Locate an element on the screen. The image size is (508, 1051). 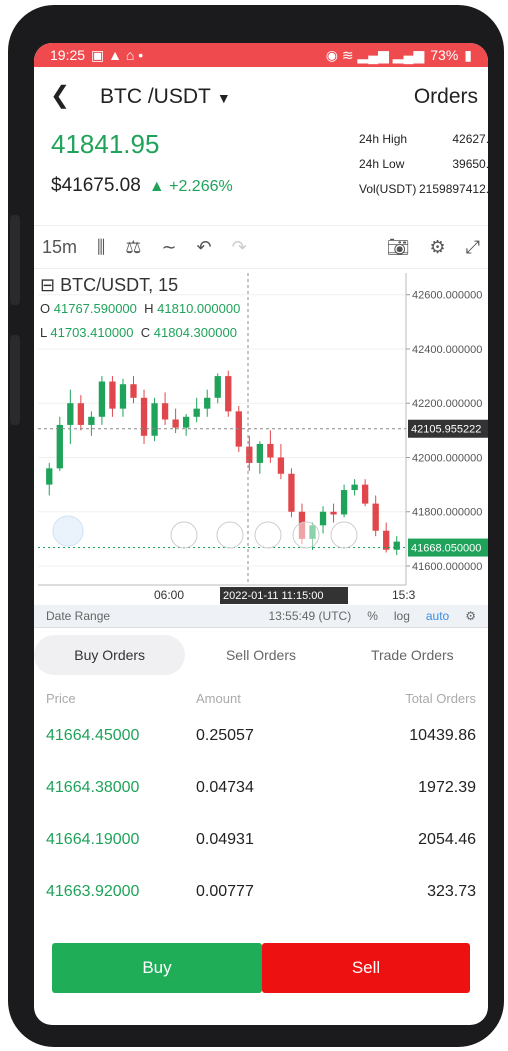
low-value: 39650.00 is located at coordinates (470, 164).